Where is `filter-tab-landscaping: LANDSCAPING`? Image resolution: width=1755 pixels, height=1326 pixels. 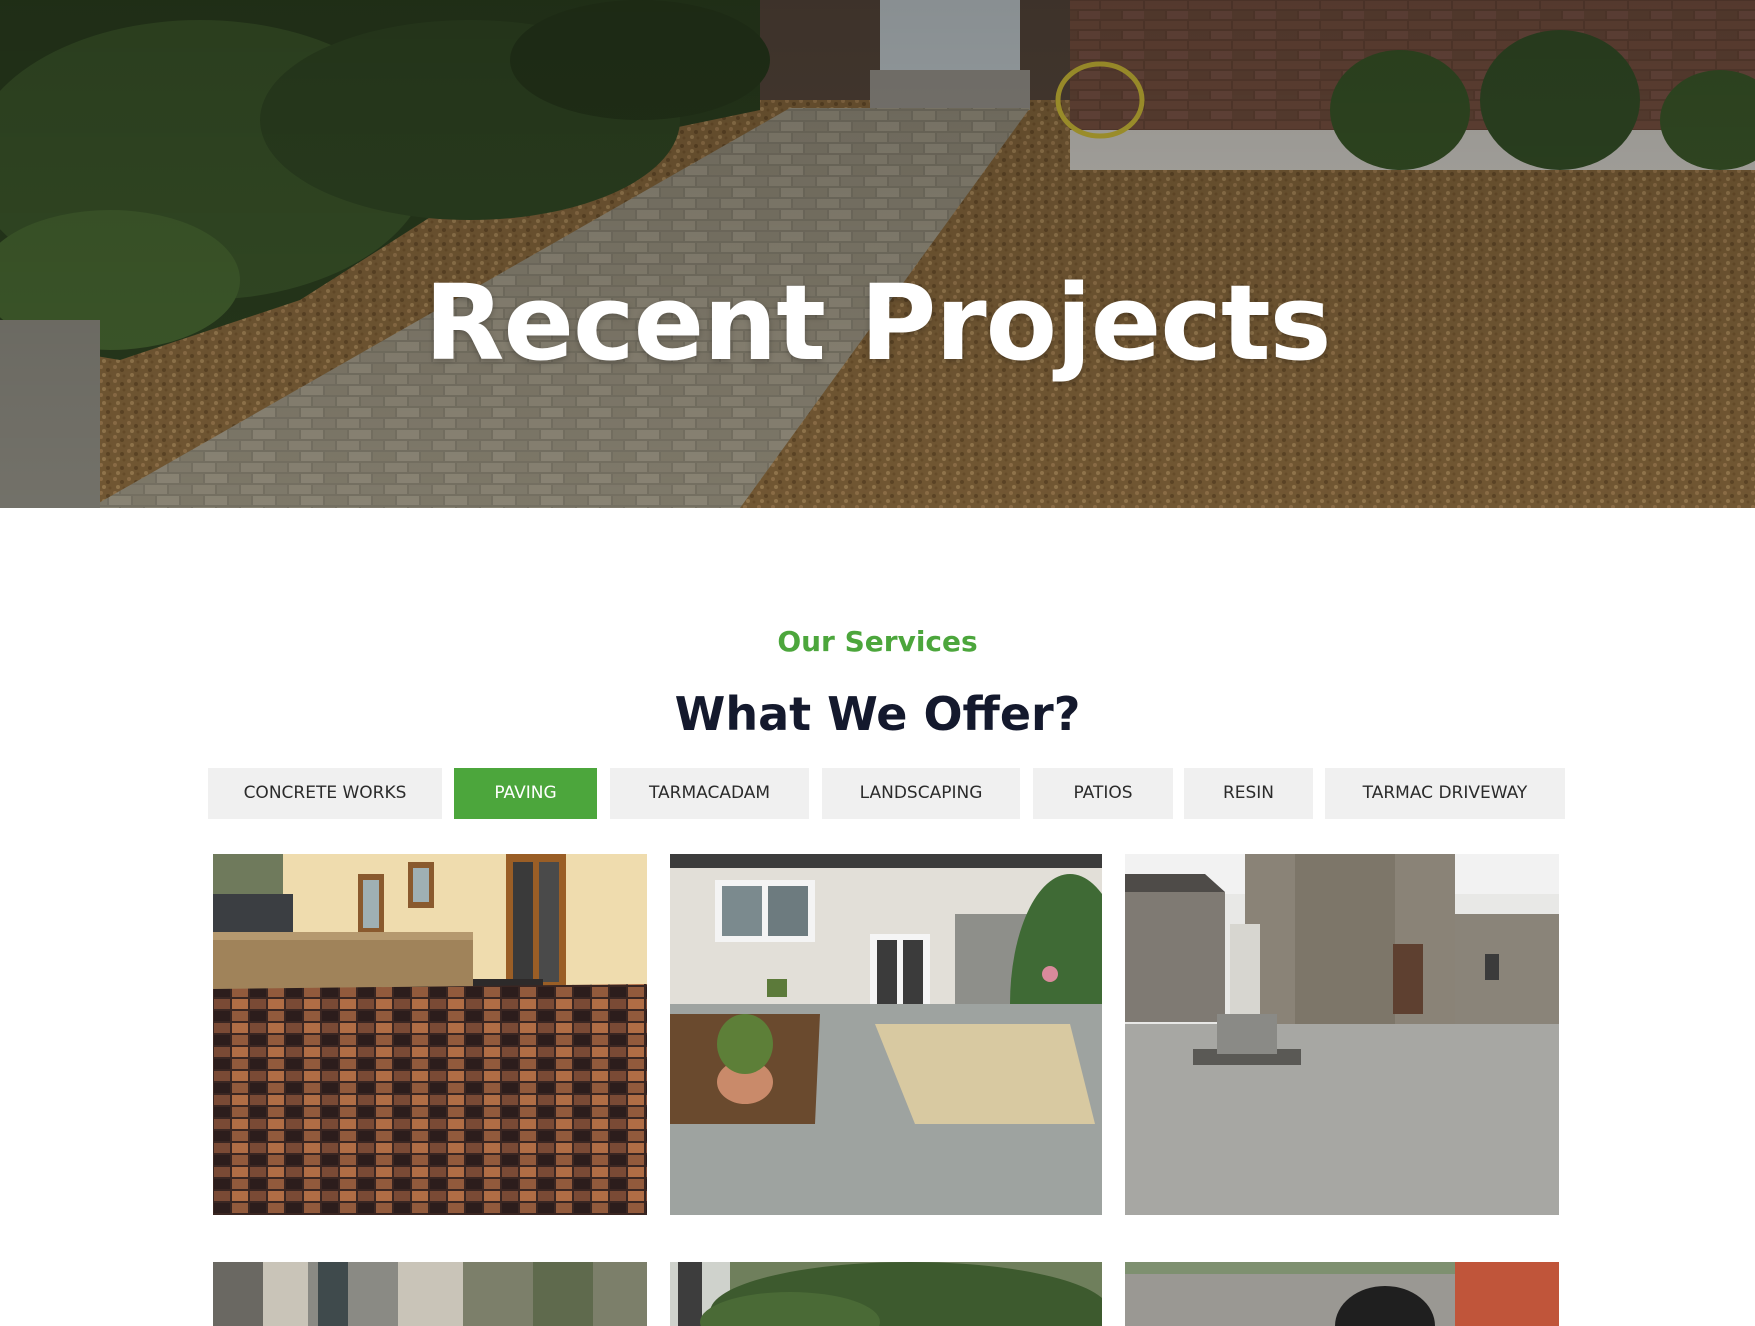
filter-tab-landscaping: LANDSCAPING is located at coordinates (921, 793).